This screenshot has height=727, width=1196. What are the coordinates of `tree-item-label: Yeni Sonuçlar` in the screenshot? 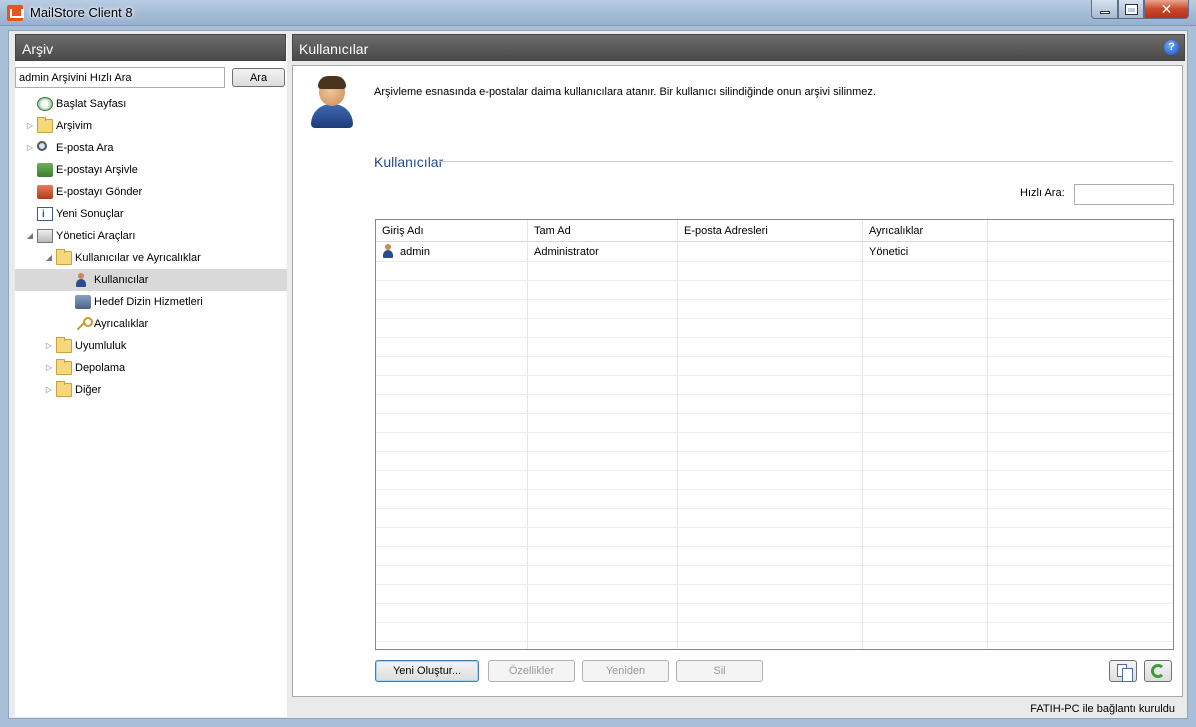 It's located at (90, 214).